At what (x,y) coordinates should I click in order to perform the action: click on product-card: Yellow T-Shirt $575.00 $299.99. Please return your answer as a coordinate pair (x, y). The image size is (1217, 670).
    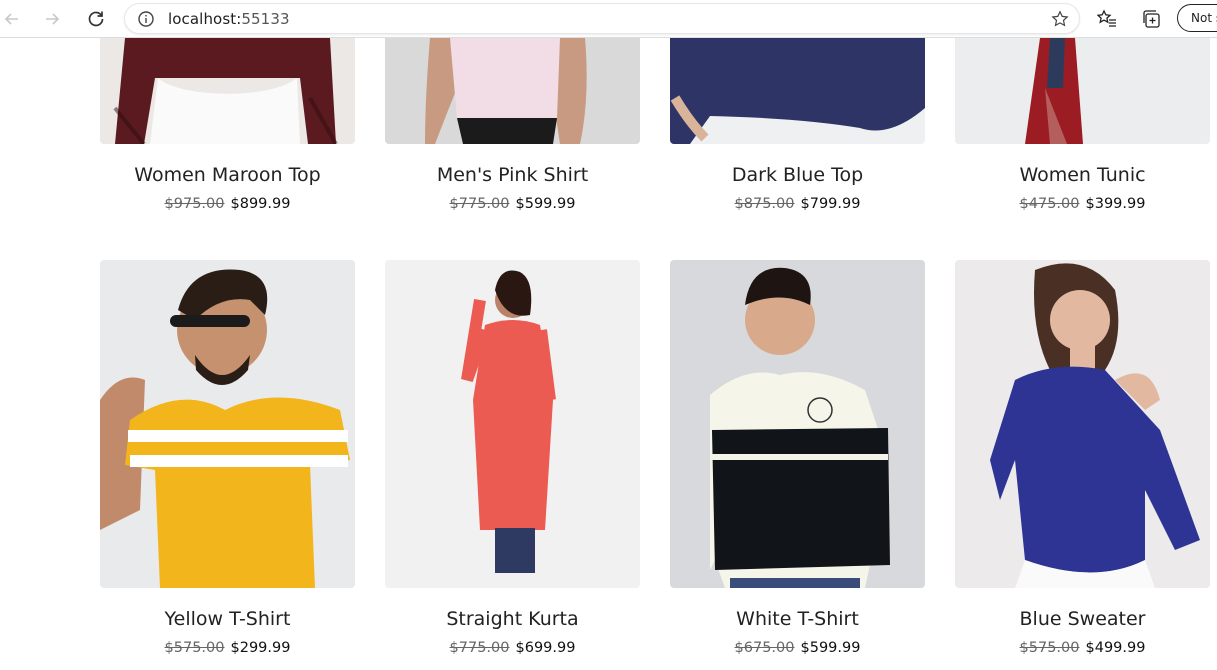
    Looking at the image, I should click on (227, 458).